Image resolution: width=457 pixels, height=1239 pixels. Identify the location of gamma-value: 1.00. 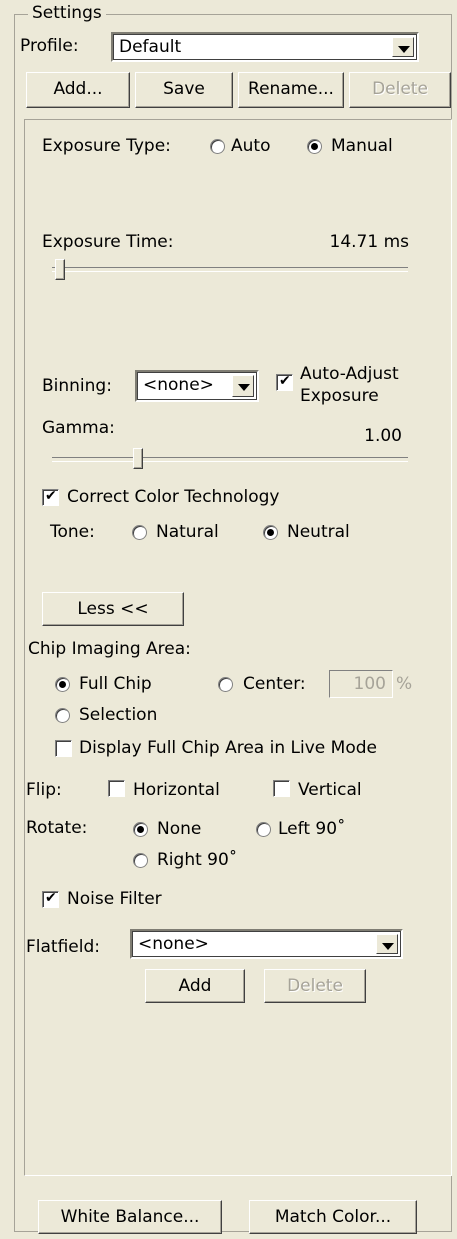
(383, 436).